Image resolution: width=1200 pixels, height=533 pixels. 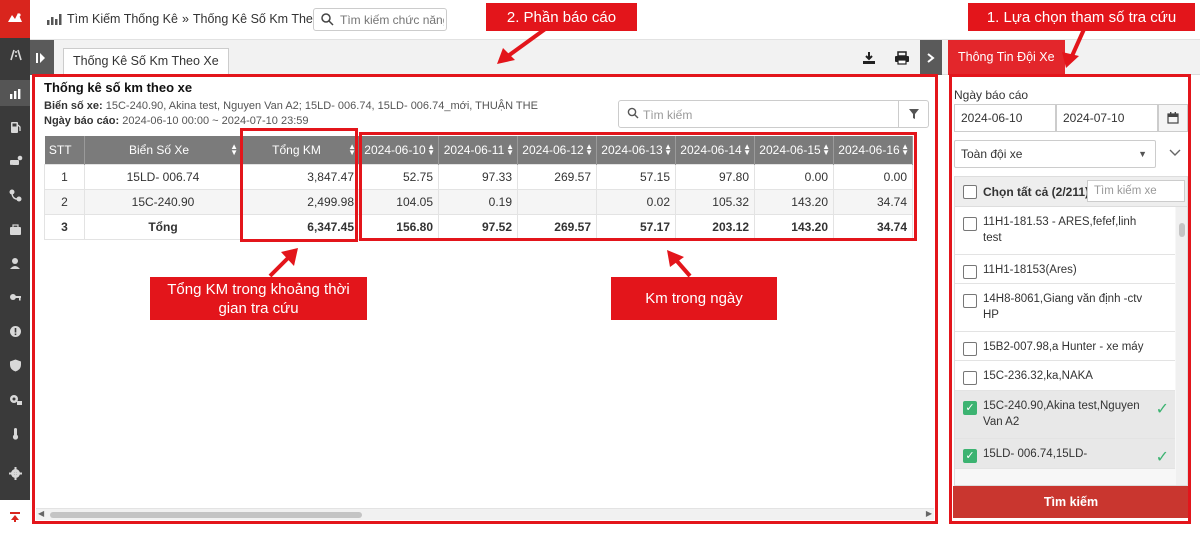 What do you see at coordinates (146, 61) in the screenshot?
I see `tab-km-by-vehicle: Thống Kê Số Km Theo Xe` at bounding box center [146, 61].